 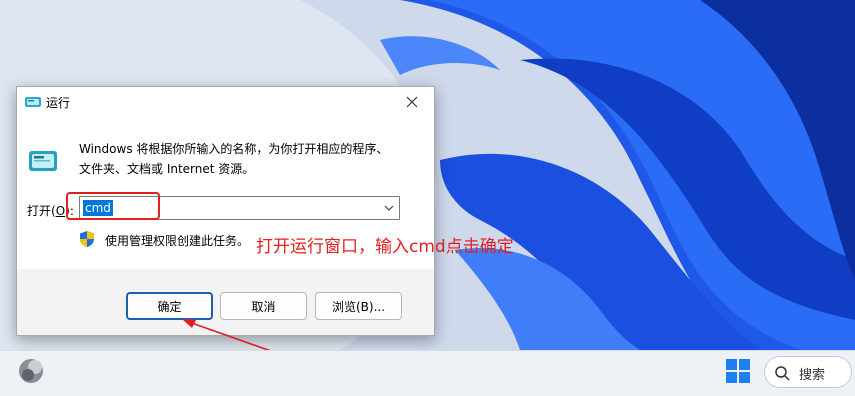 What do you see at coordinates (389, 208) in the screenshot?
I see `chevron-down-icon` at bounding box center [389, 208].